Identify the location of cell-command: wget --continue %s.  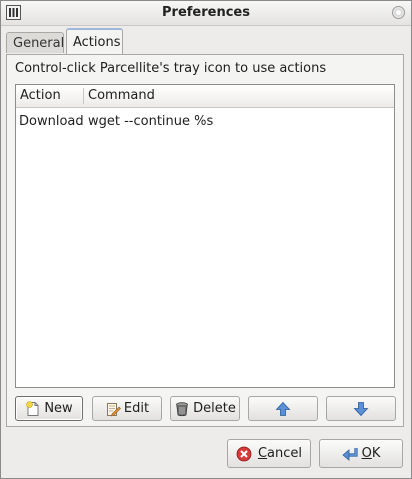
(150, 121).